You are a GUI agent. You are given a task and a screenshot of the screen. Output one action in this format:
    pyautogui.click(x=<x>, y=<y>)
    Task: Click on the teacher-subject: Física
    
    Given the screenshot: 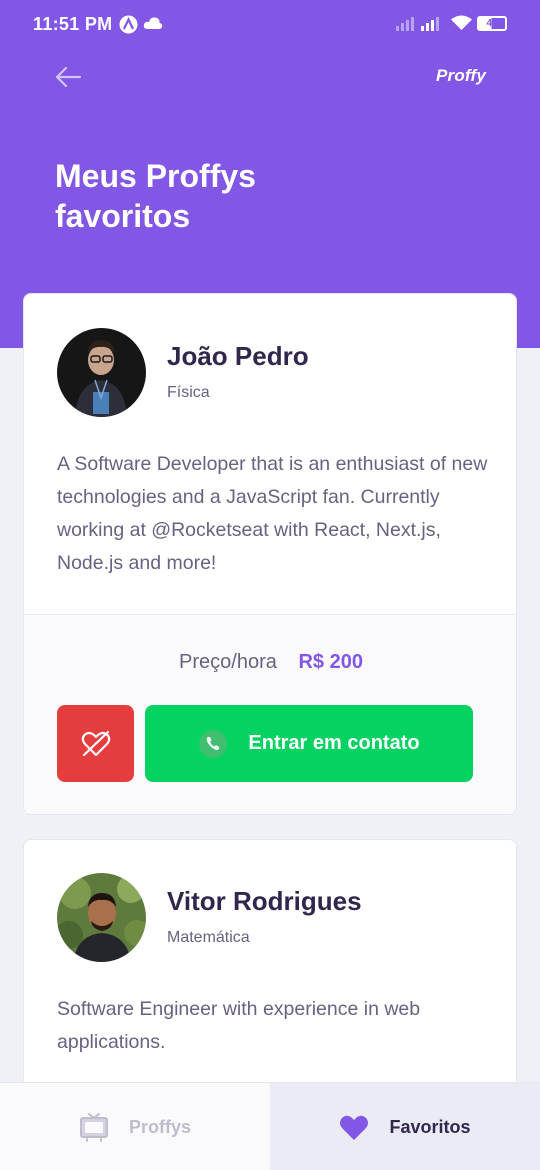 What is the action you would take?
    pyautogui.click(x=188, y=392)
    